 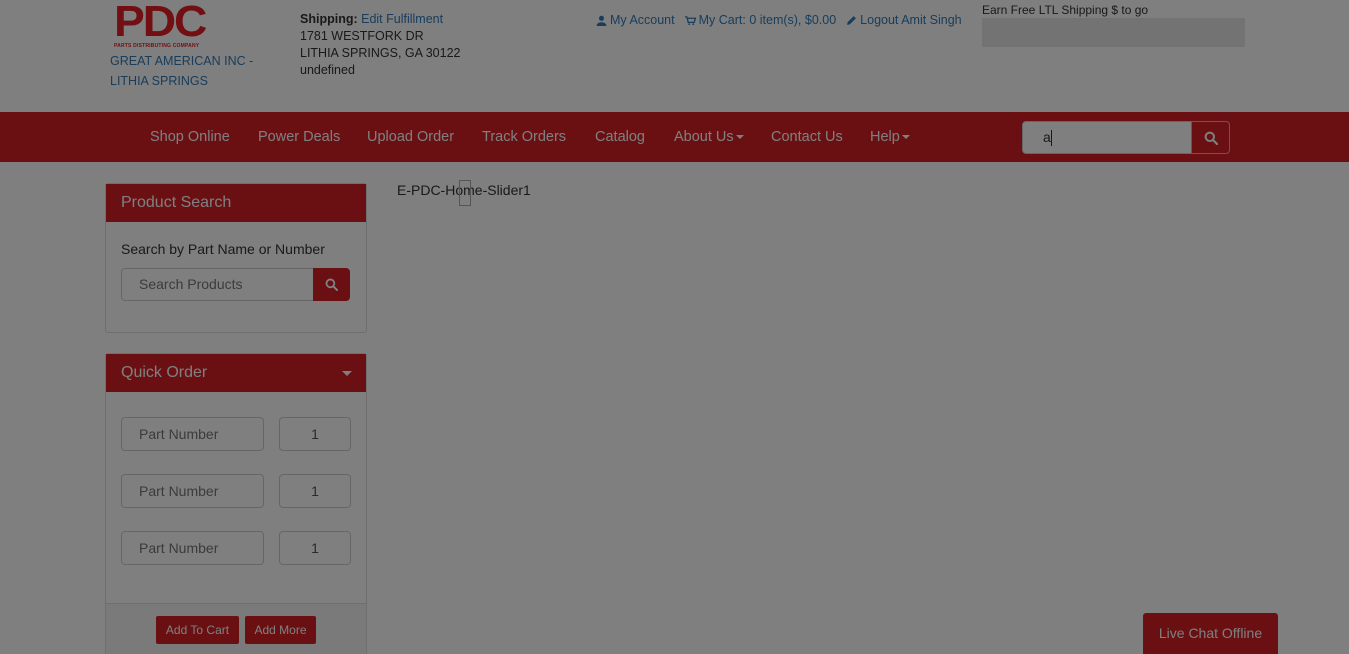 What do you see at coordinates (465, 193) in the screenshot?
I see `broken-image-icon` at bounding box center [465, 193].